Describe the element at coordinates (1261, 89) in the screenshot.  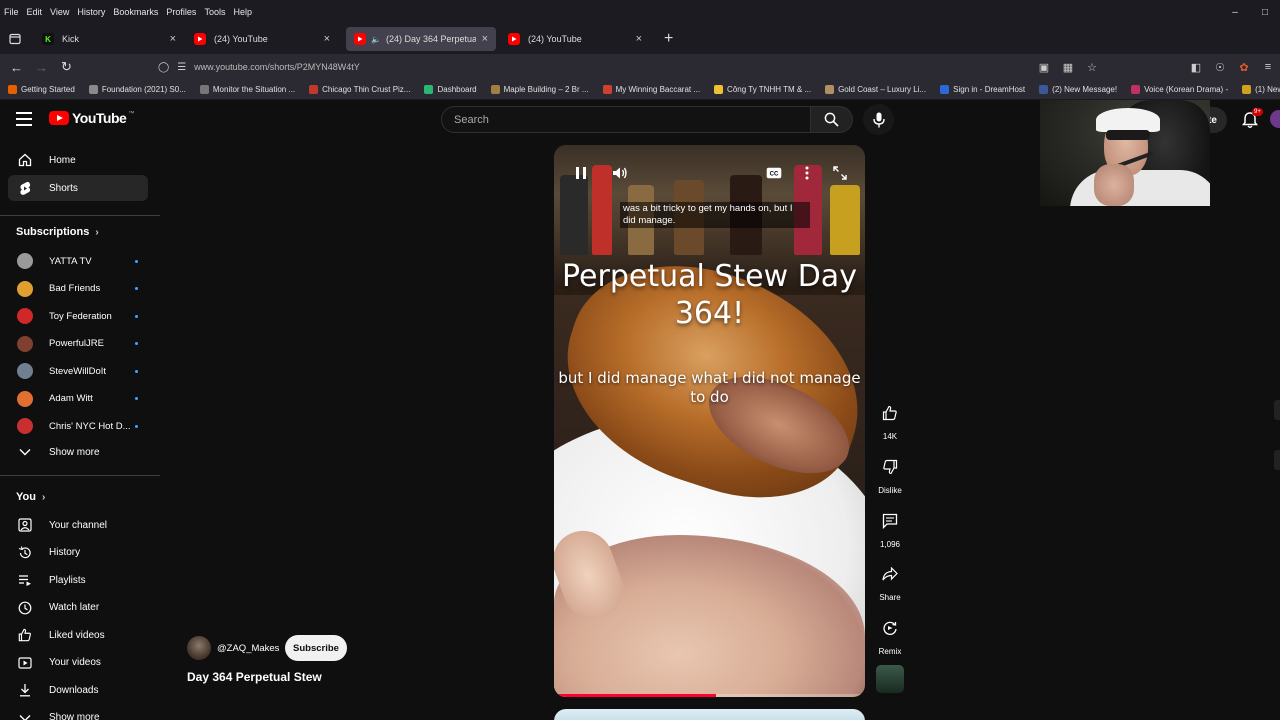
I see `bookmark-item: (1) New Message` at that location.